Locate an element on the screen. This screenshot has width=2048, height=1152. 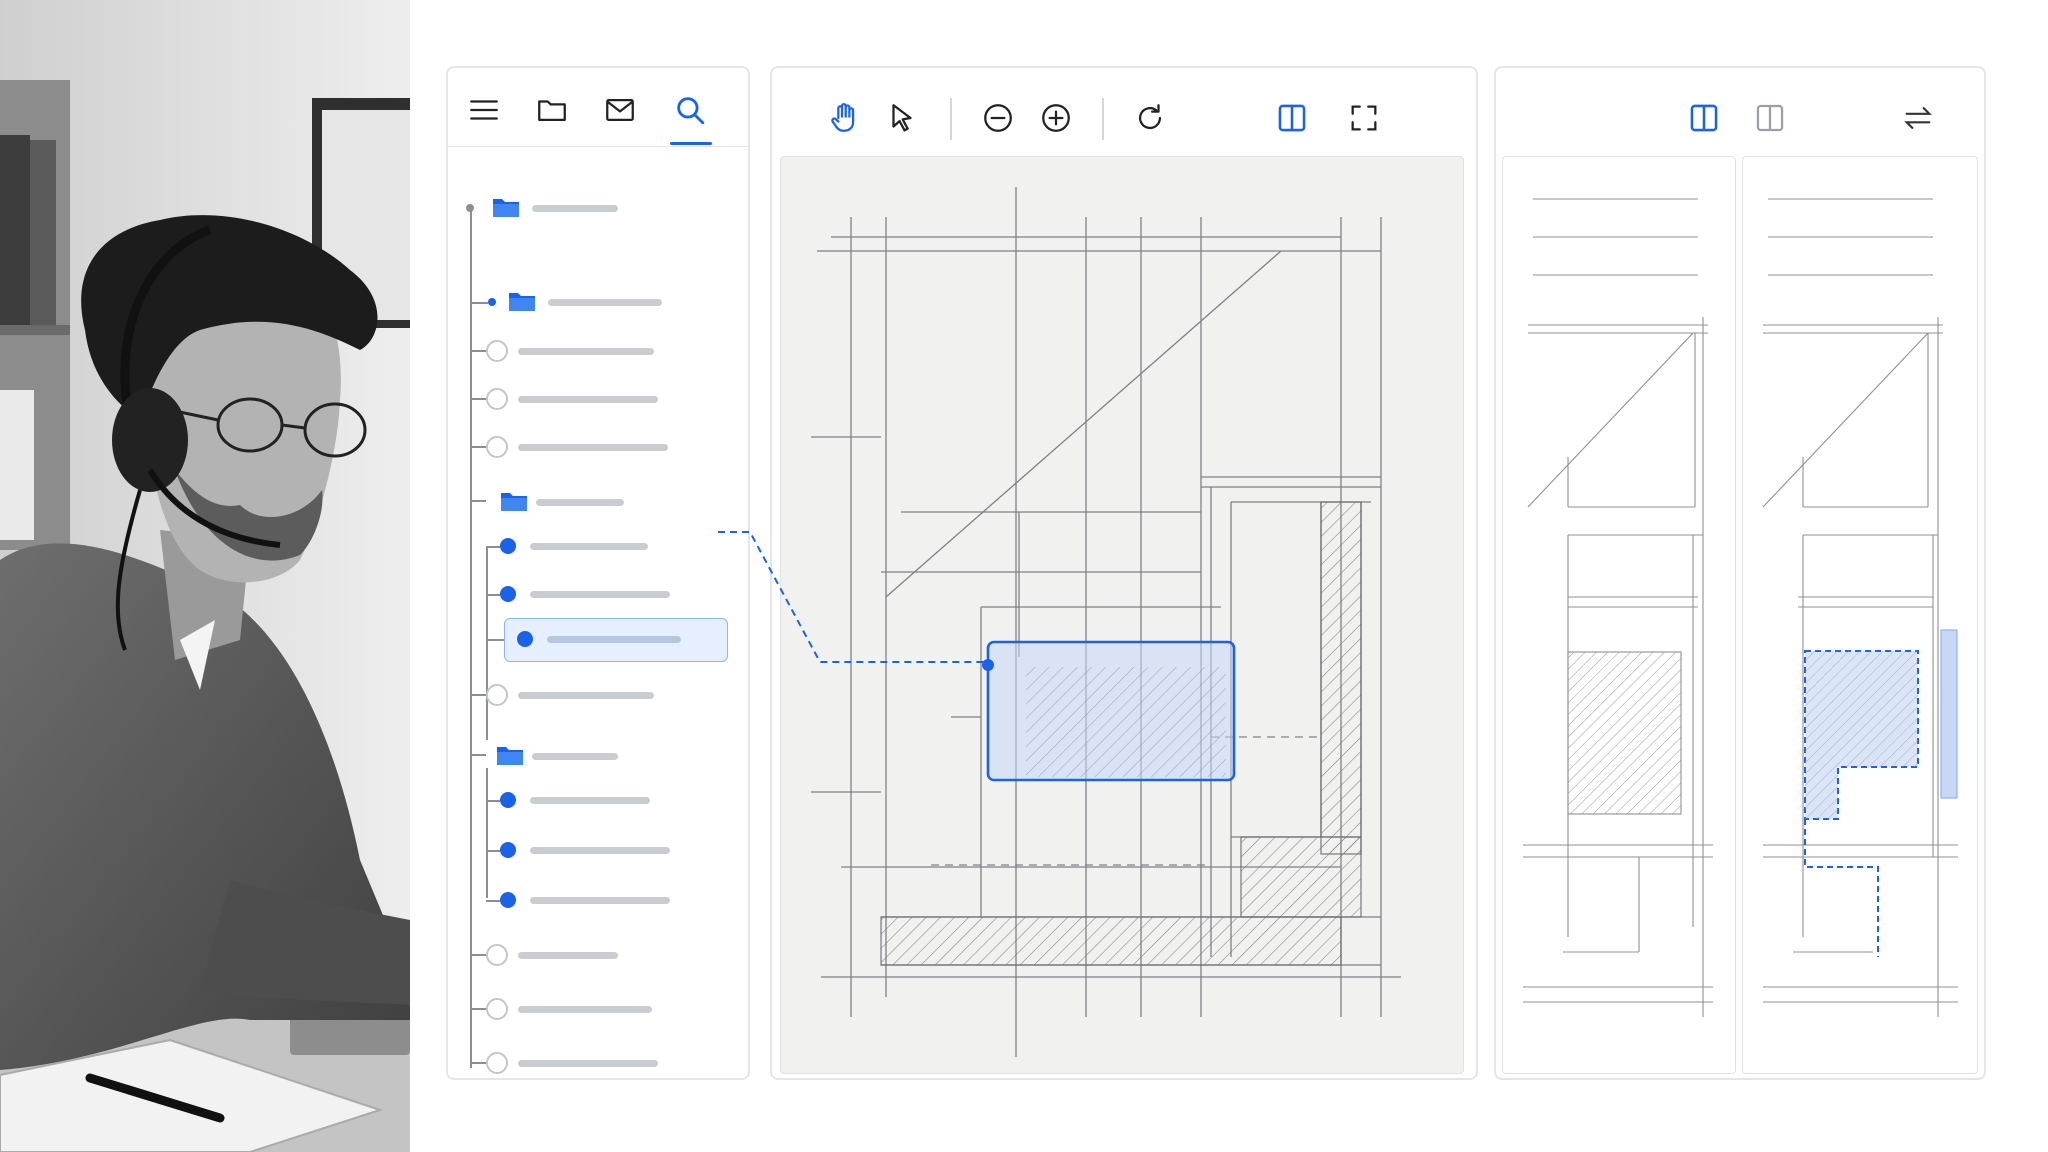
zoom-in-icon is located at coordinates (1056, 118).